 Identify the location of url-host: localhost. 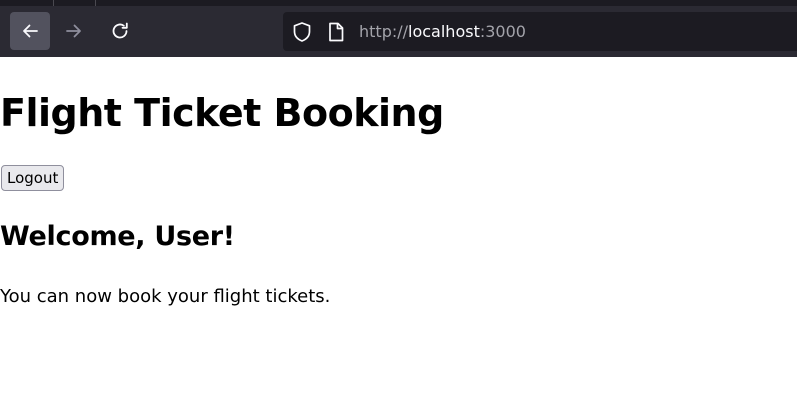
(444, 31).